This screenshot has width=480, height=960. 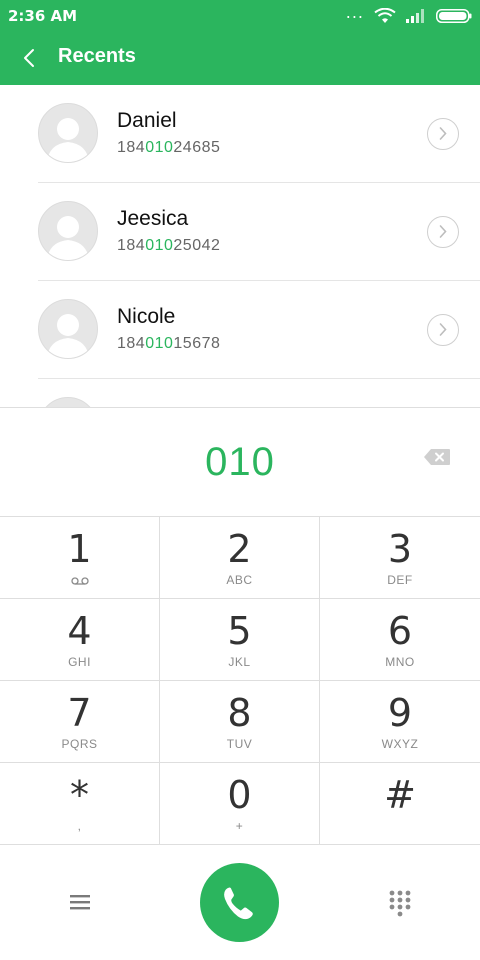 I want to click on phone-icon, so click(x=238, y=903).